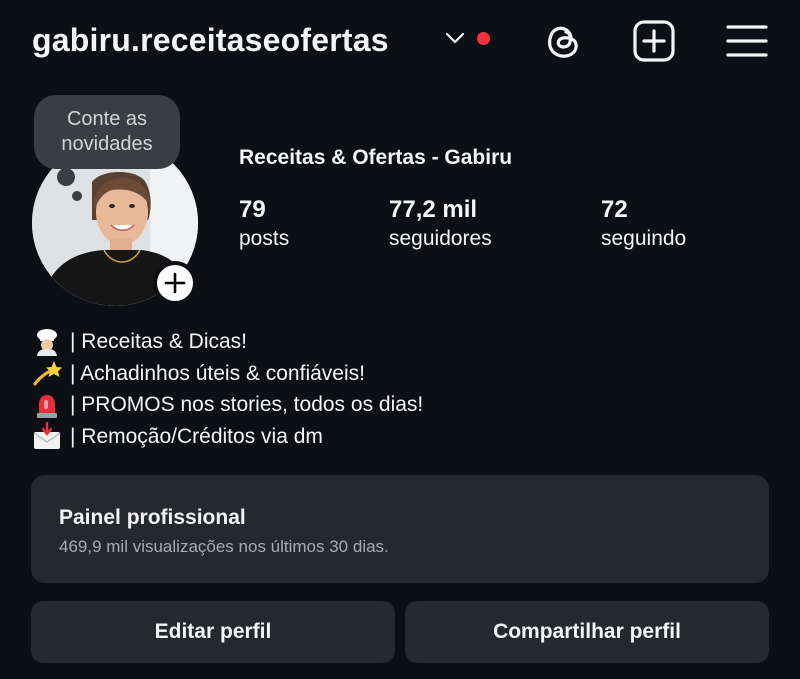  Describe the element at coordinates (433, 209) in the screenshot. I see `stat-followers-value: 77,2 mil` at that location.